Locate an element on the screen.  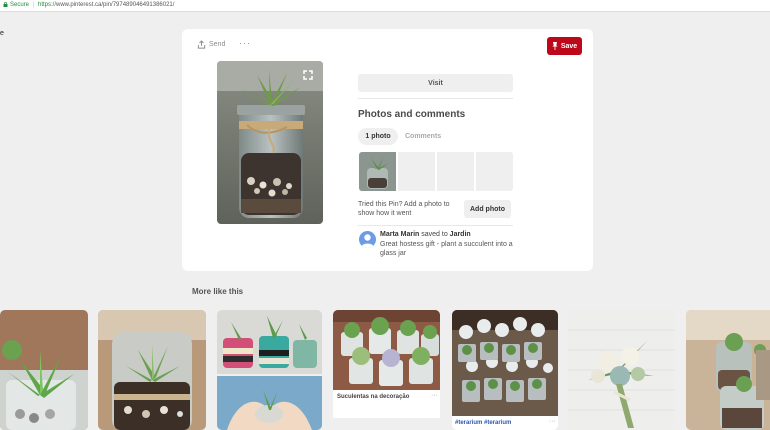
more-like-this-title: More like this is located at coordinates (218, 291).